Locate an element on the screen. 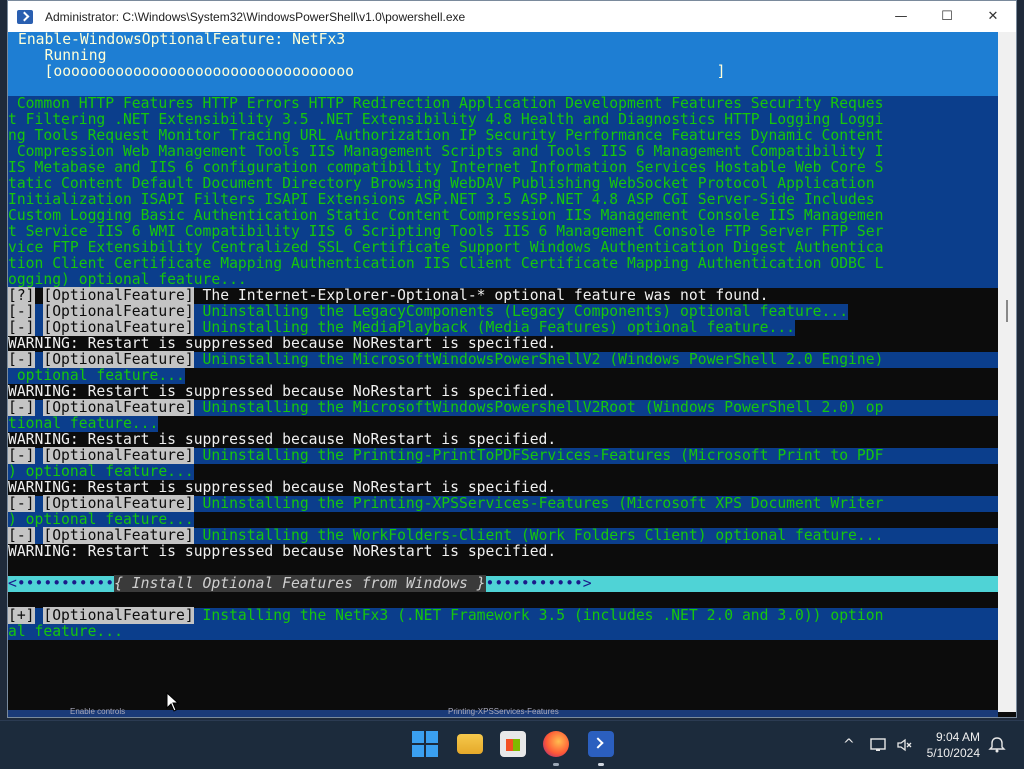  system-clock: 9:04 AM 5/10/2024 is located at coordinates (953, 745).